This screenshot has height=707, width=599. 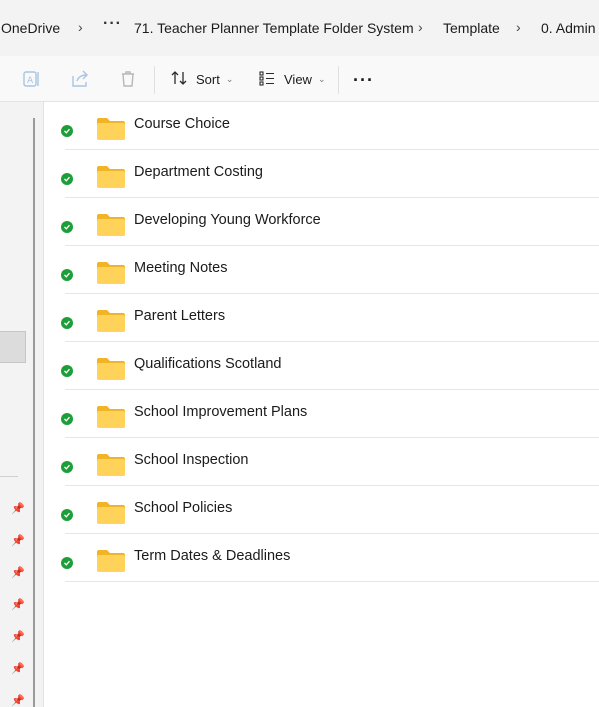 I want to click on view-label: View, so click(x=298, y=79).